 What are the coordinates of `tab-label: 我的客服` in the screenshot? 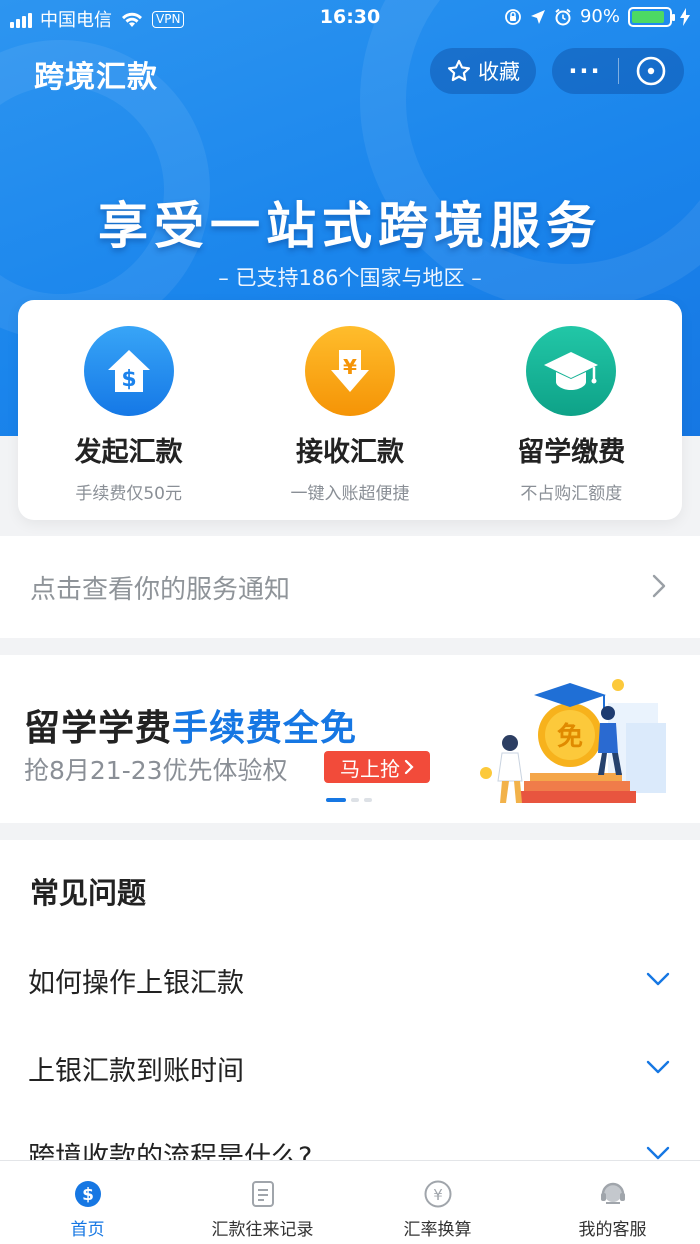 It's located at (612, 1230).